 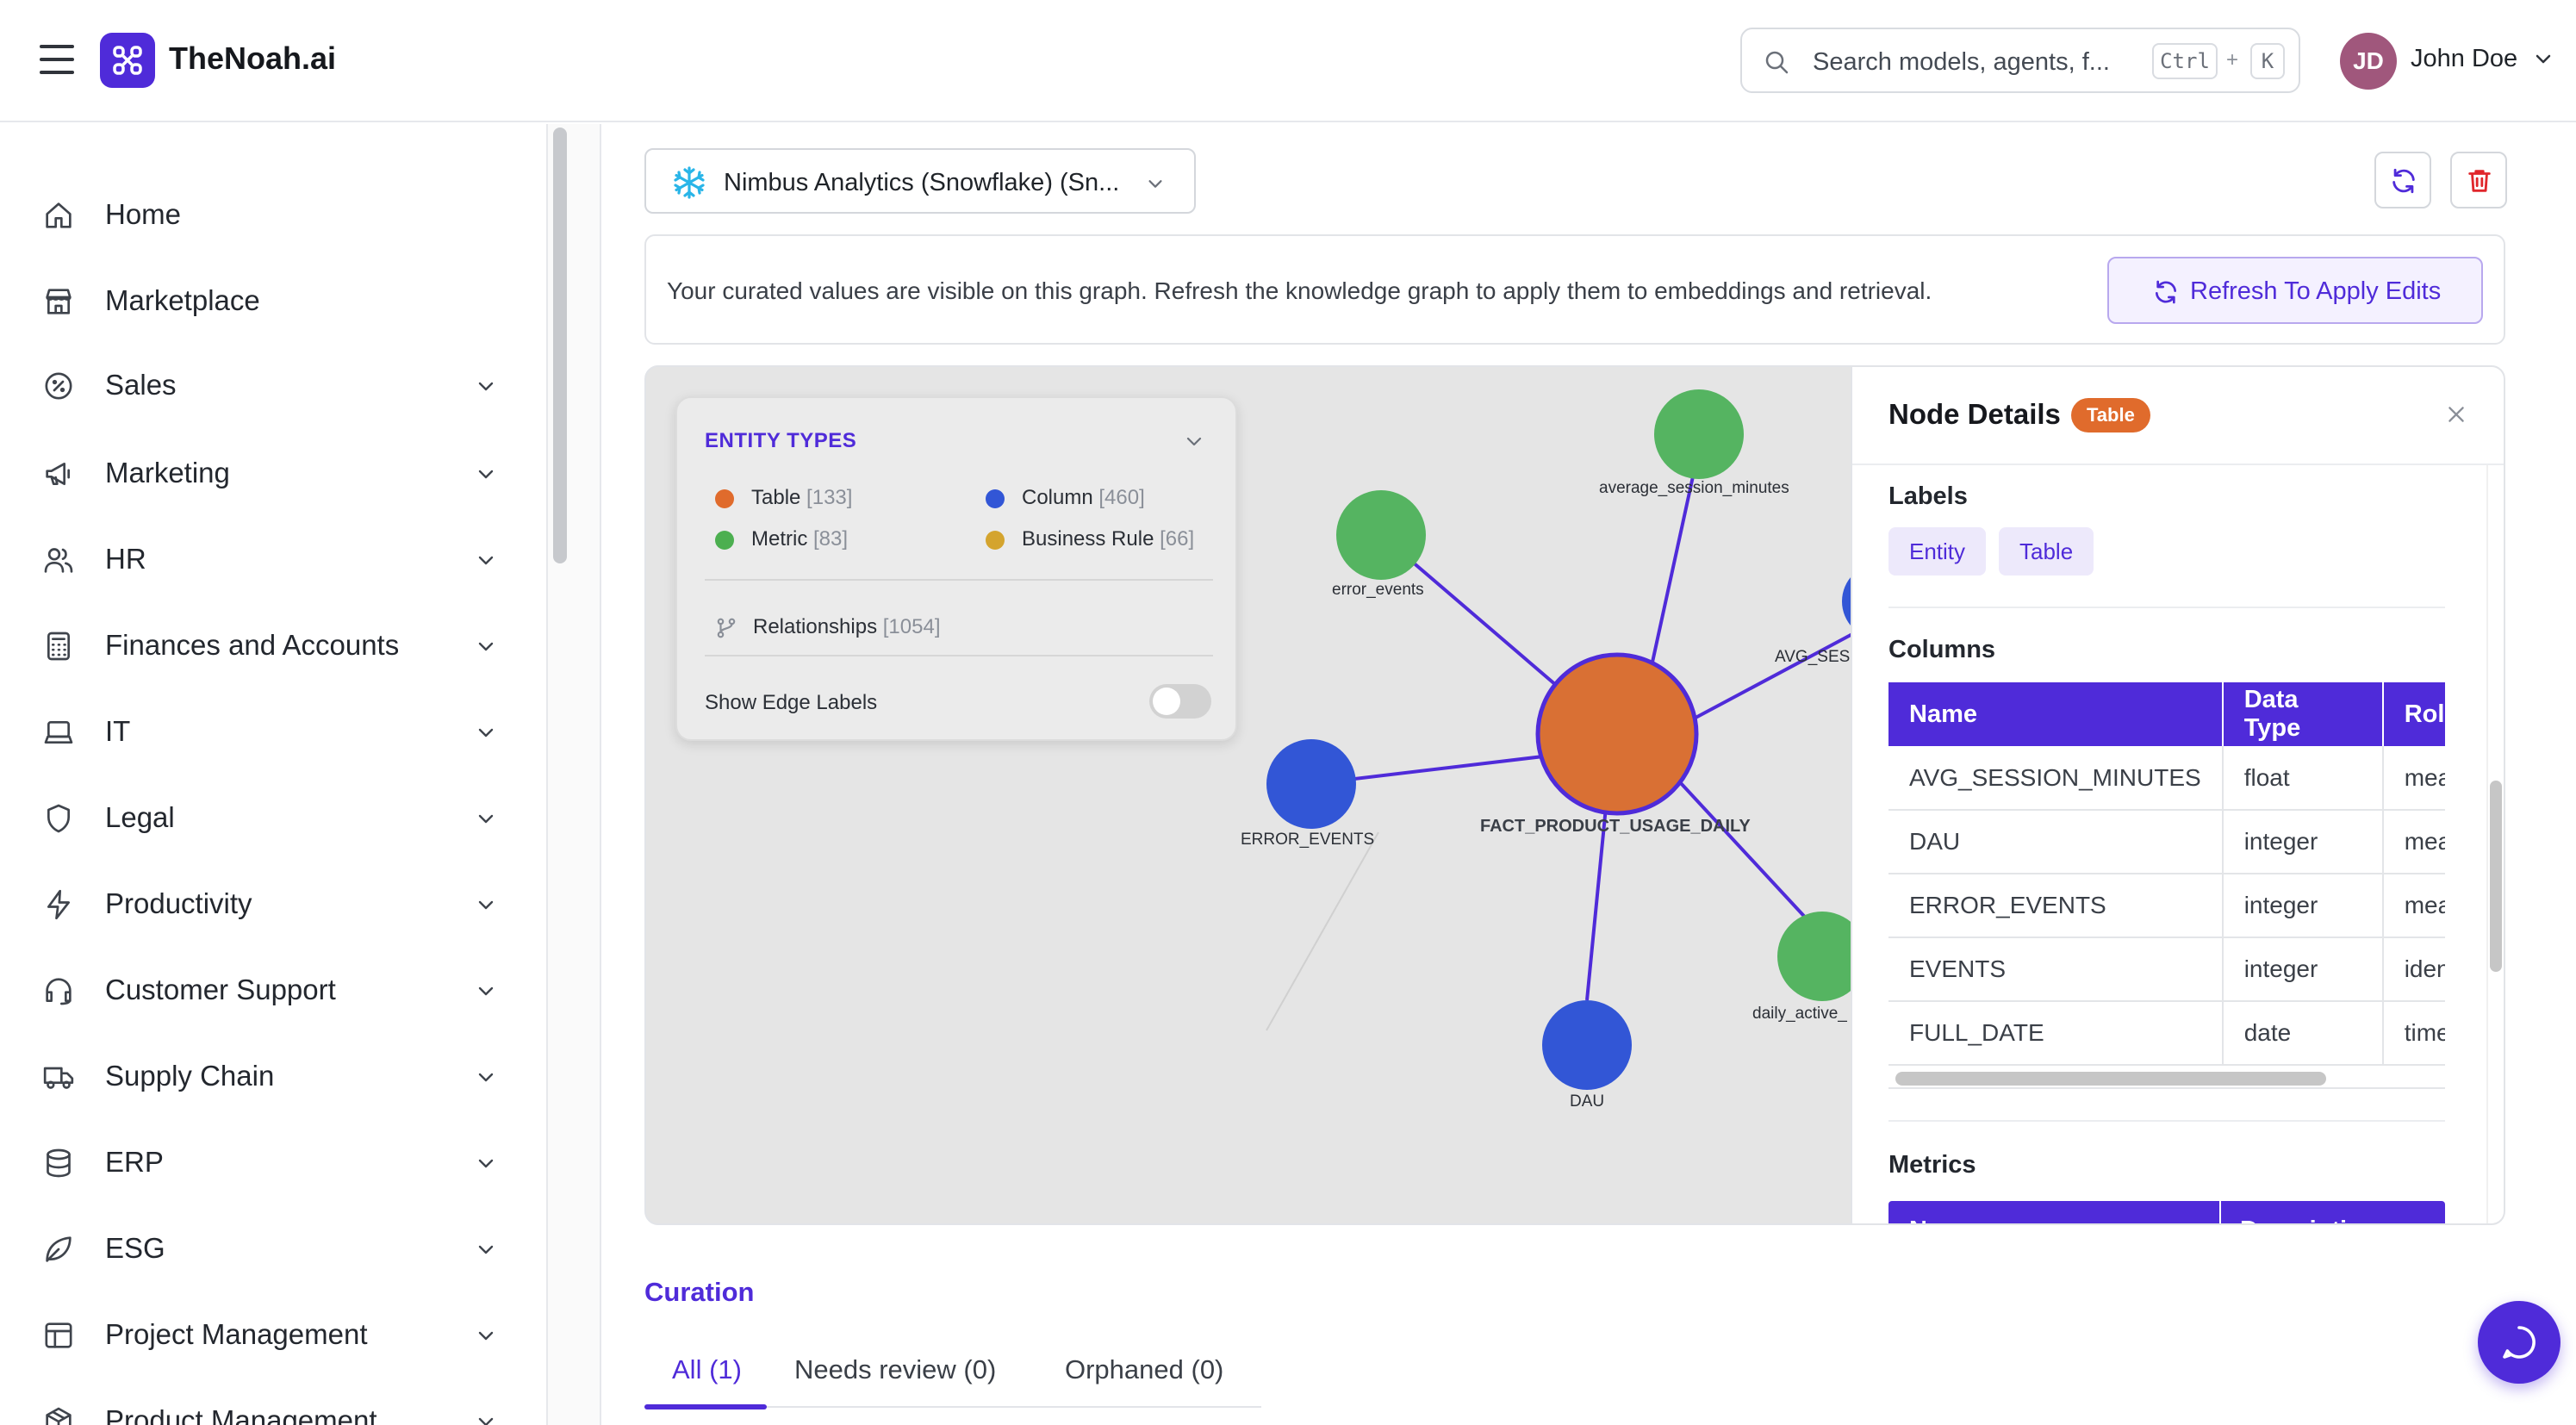 I want to click on node-error-events-column, so click(x=1311, y=784).